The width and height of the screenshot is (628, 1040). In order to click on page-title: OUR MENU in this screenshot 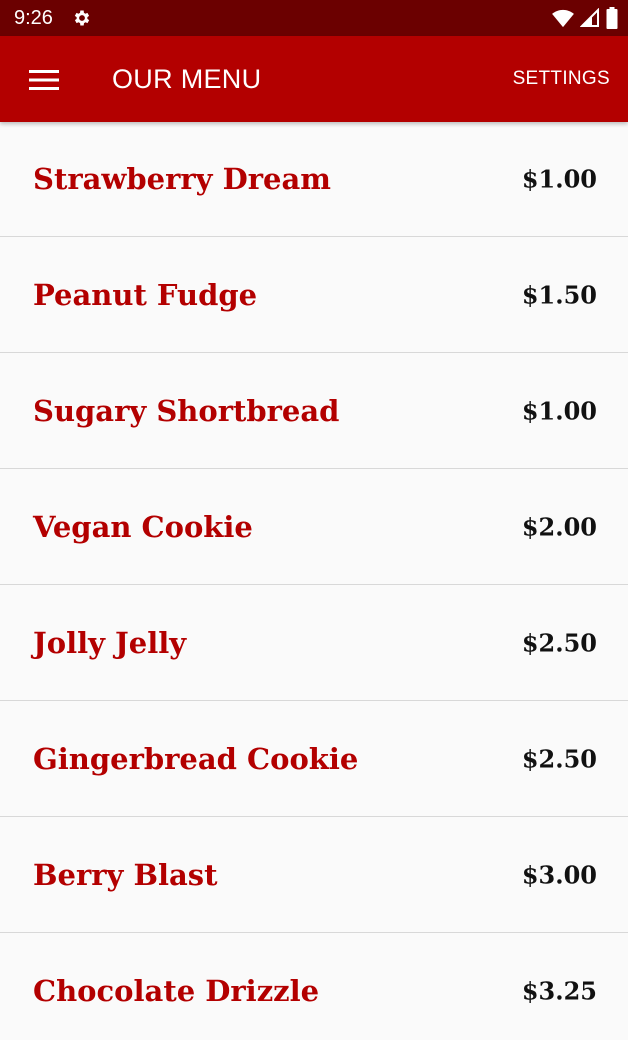, I will do `click(187, 79)`.